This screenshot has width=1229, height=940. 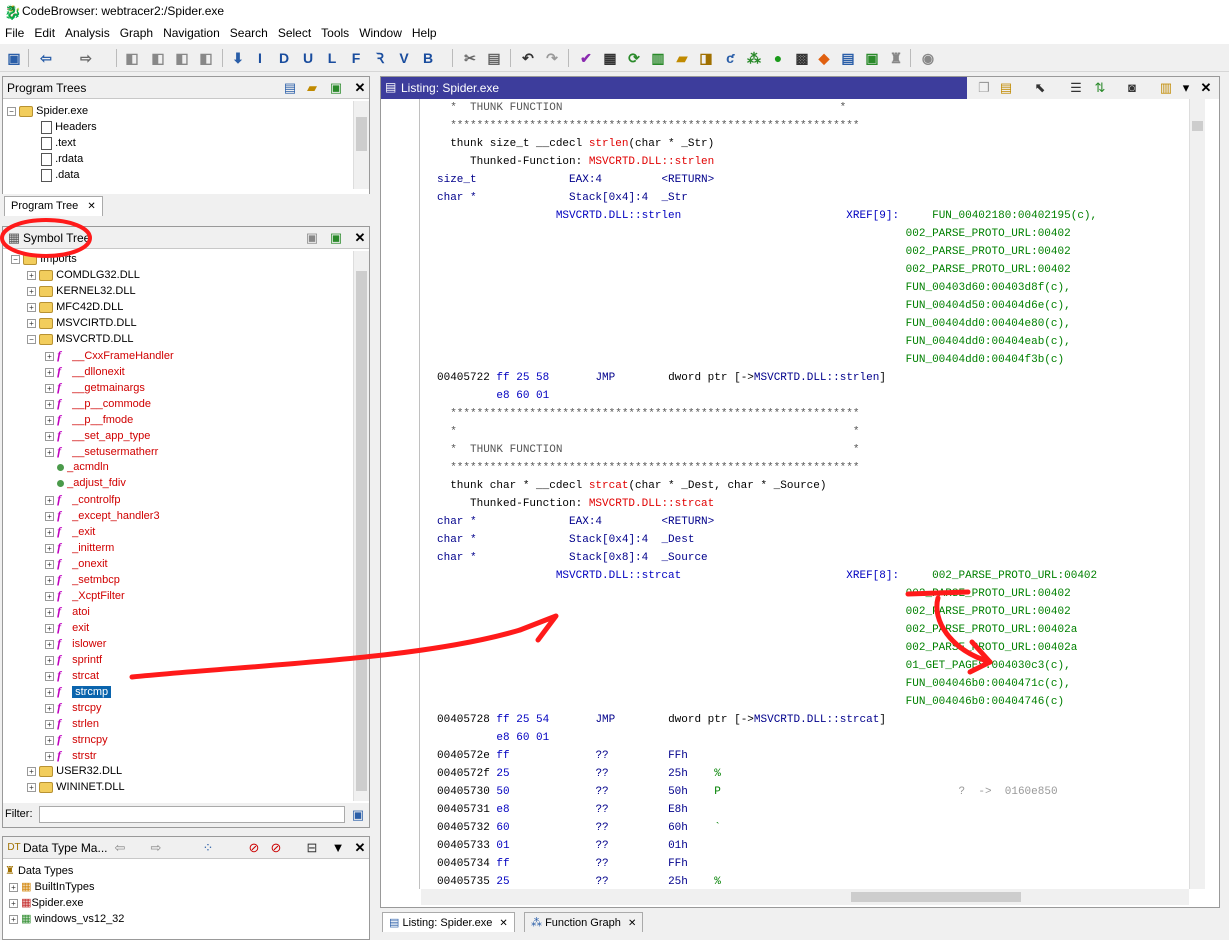 I want to click on create-symbol-icon: ▣, so click(x=312, y=238).